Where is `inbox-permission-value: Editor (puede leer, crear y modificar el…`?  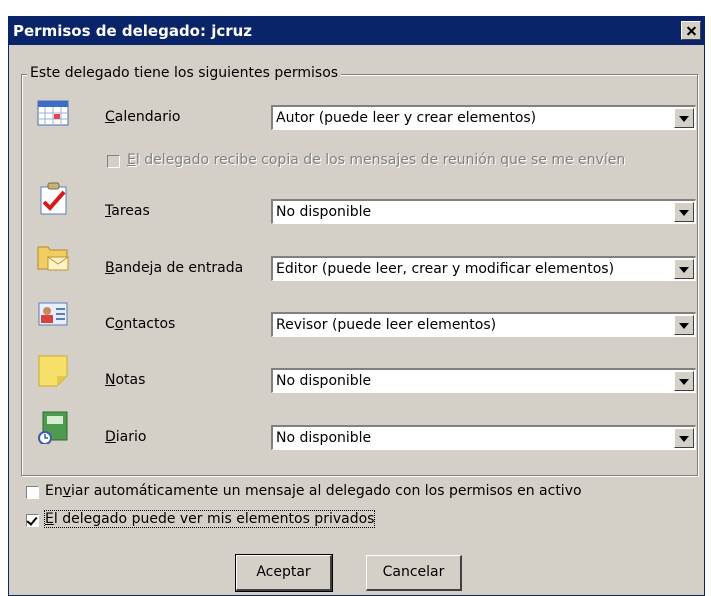
inbox-permission-value: Editor (puede leer, crear y modificar el… is located at coordinates (445, 269).